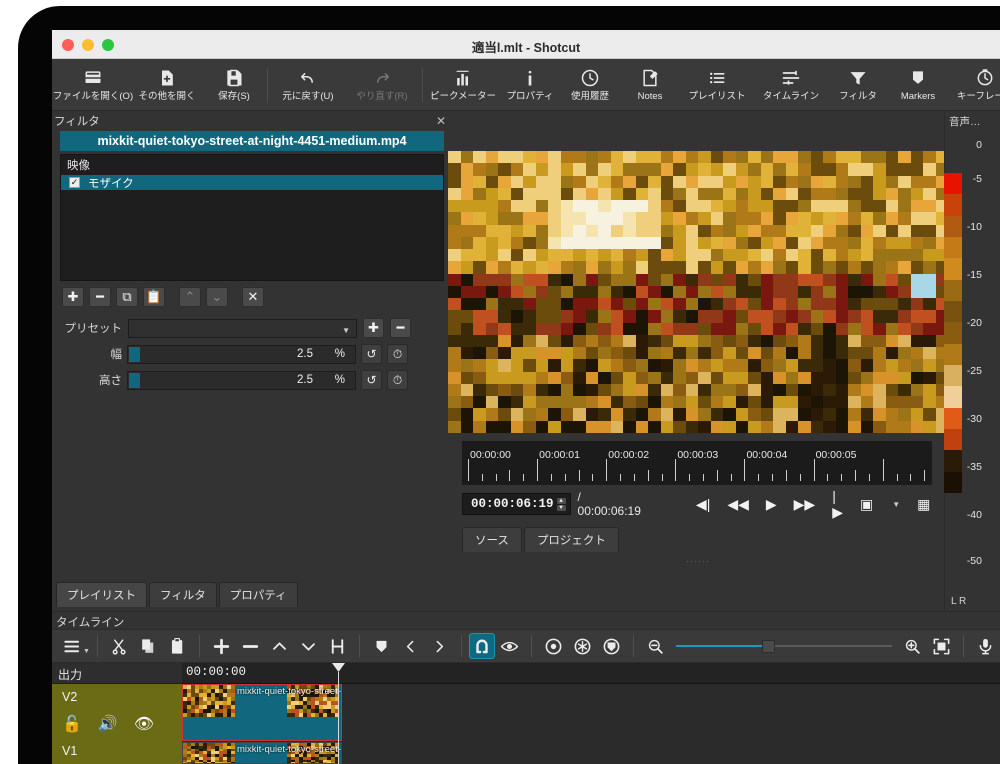  What do you see at coordinates (791, 85) in the screenshot?
I see `toolbar-timeline-button: タイムライン` at bounding box center [791, 85].